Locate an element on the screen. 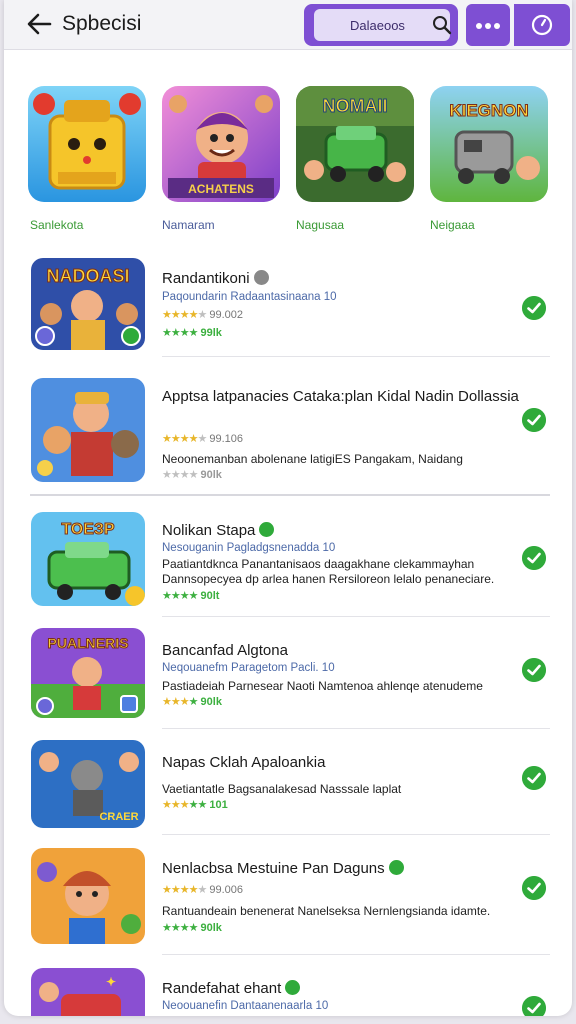 The width and height of the screenshot is (576, 1024). app-rating: ★★★★★ 99.006 is located at coordinates (202, 889).